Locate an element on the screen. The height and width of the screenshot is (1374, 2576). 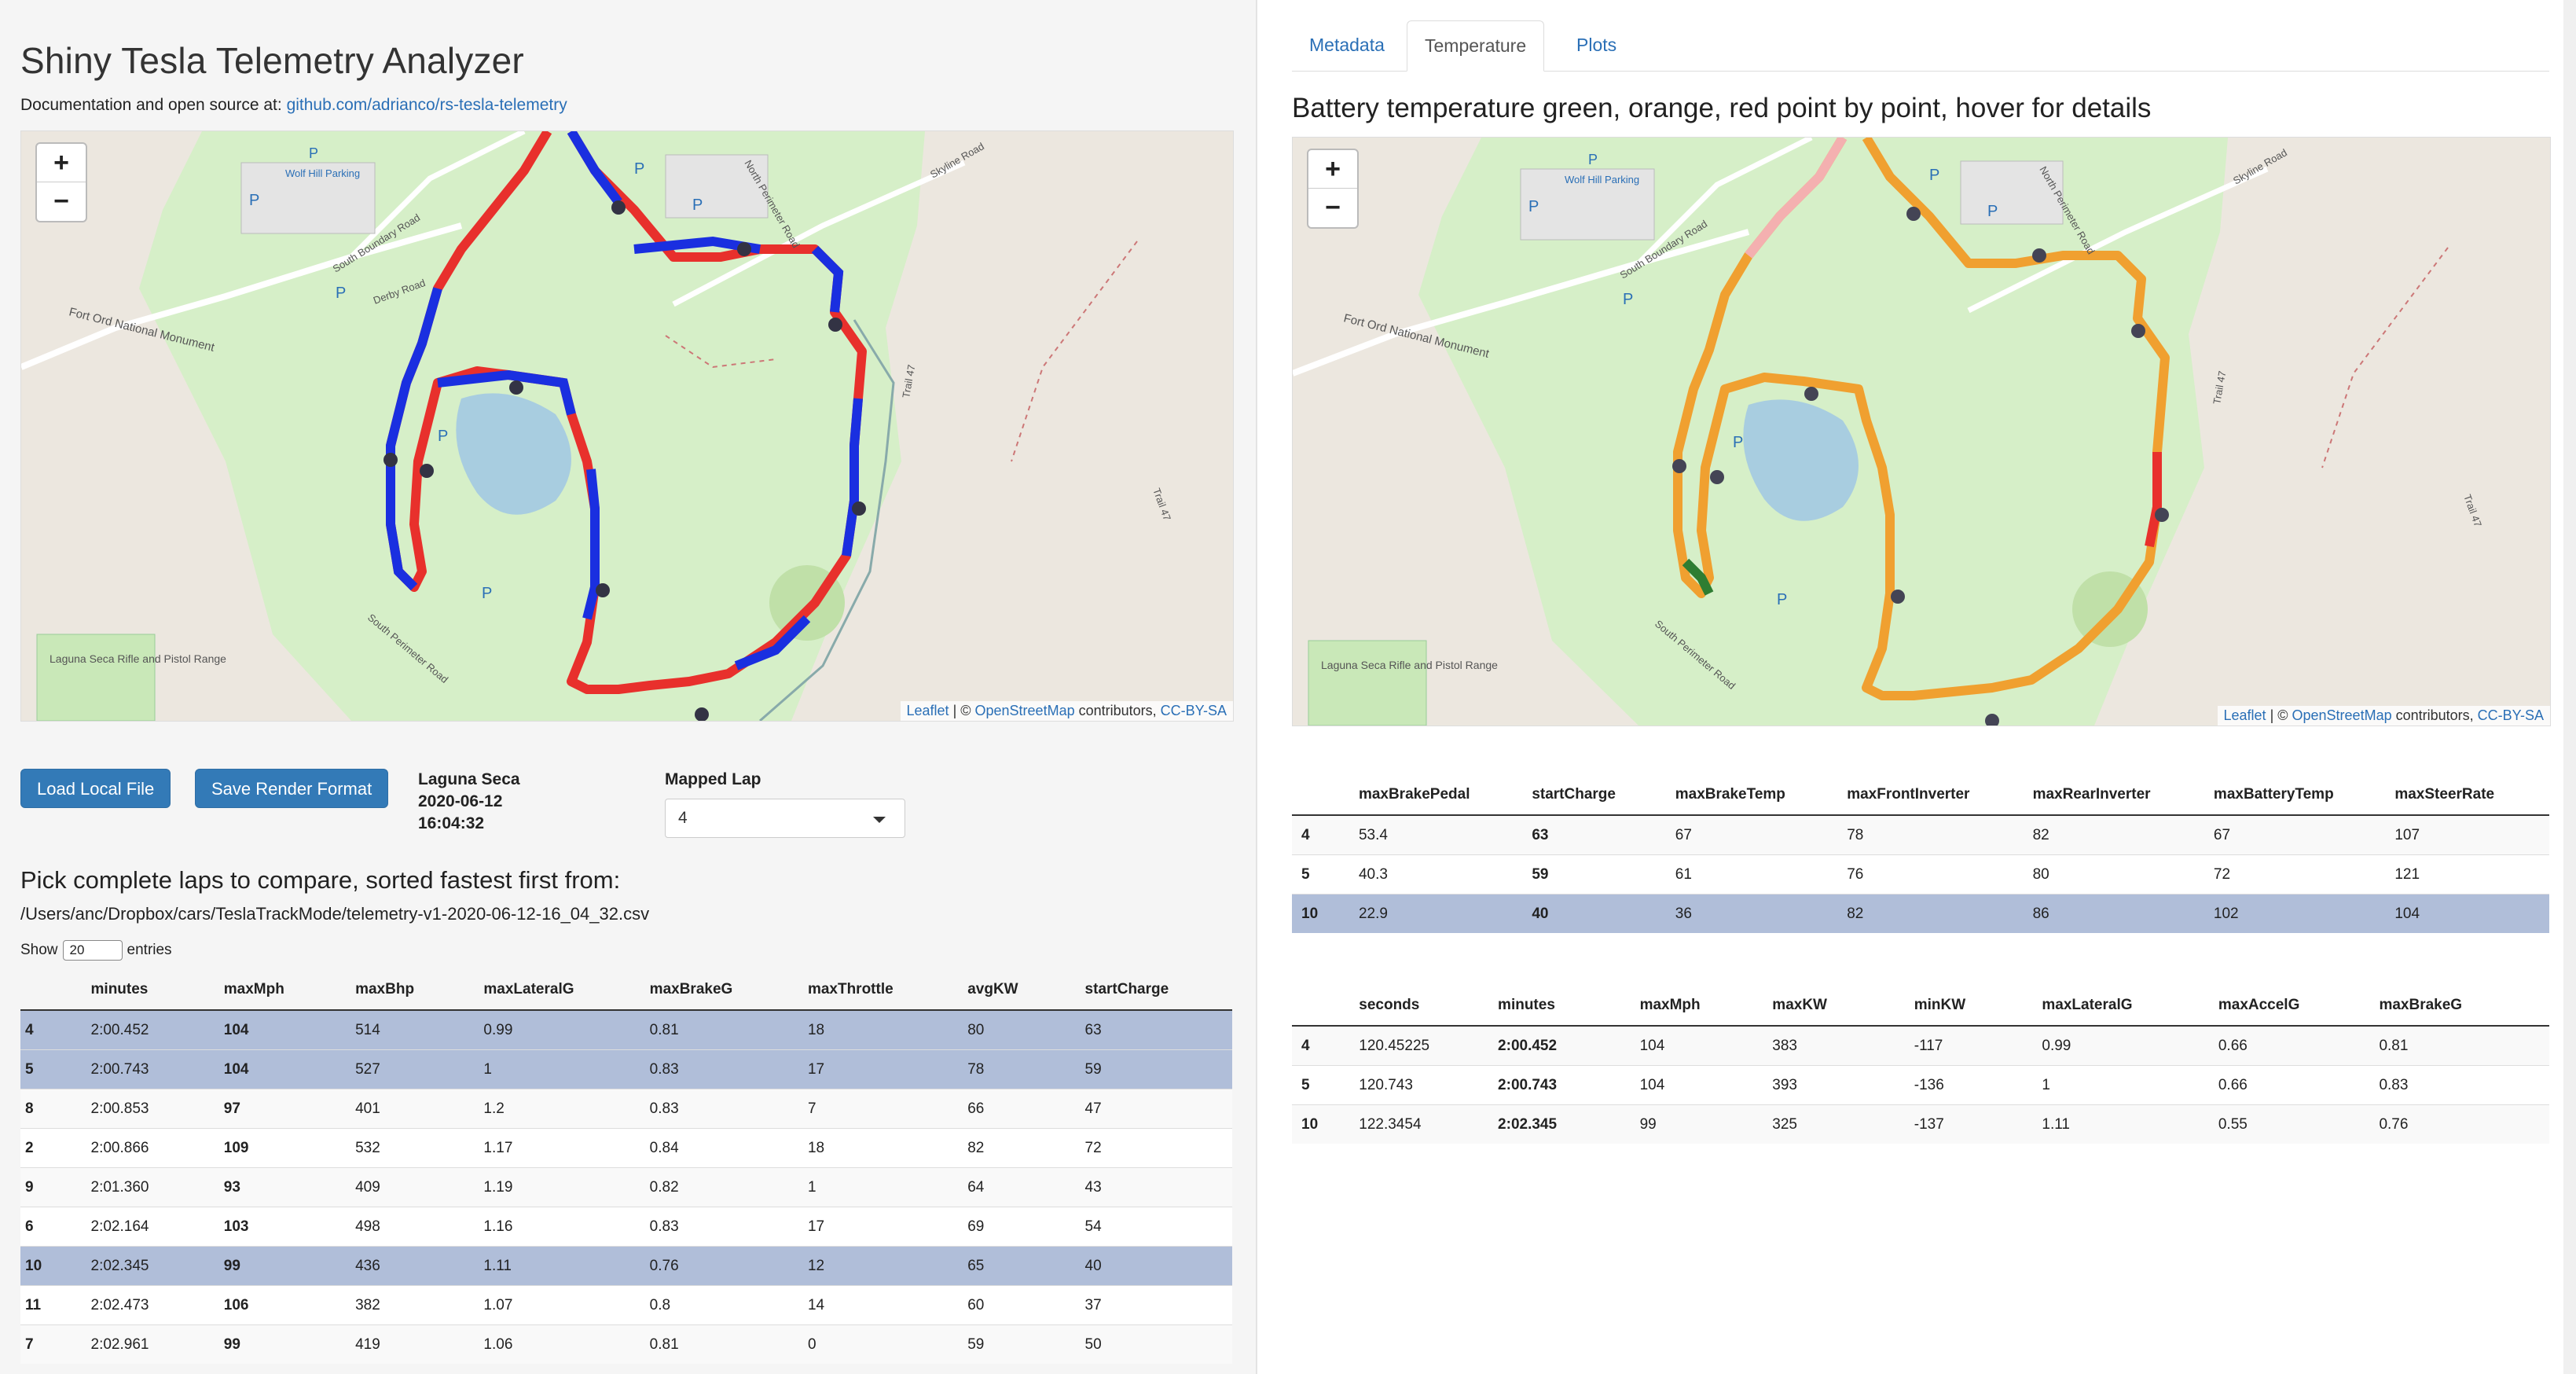
column-header: maxThrottle is located at coordinates (887, 990).